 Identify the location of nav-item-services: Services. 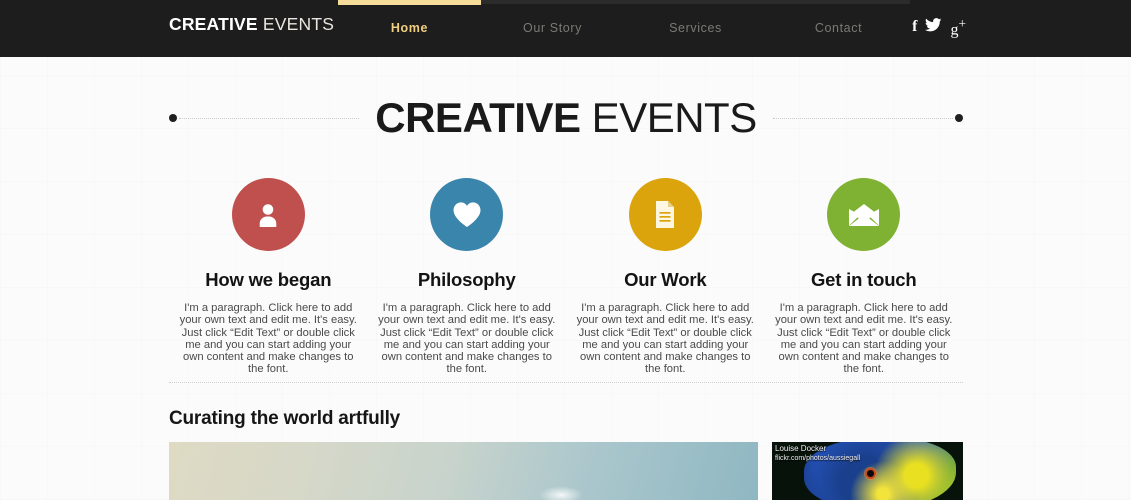
(695, 28).